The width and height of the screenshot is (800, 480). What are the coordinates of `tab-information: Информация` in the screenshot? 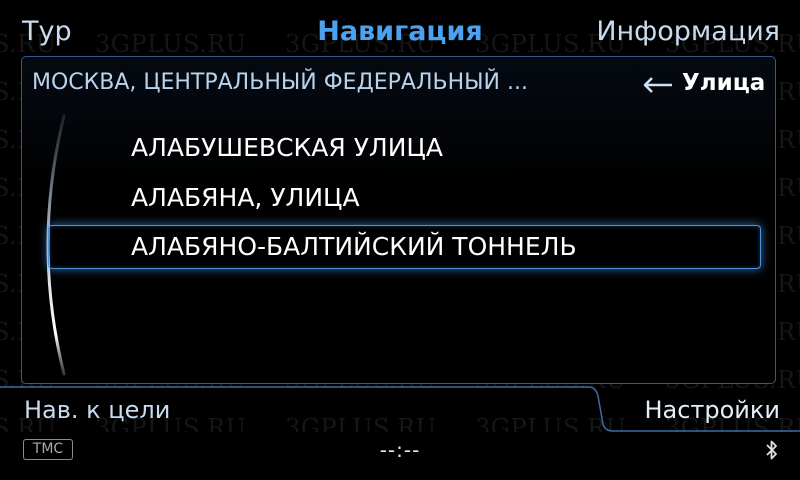 It's located at (688, 32).